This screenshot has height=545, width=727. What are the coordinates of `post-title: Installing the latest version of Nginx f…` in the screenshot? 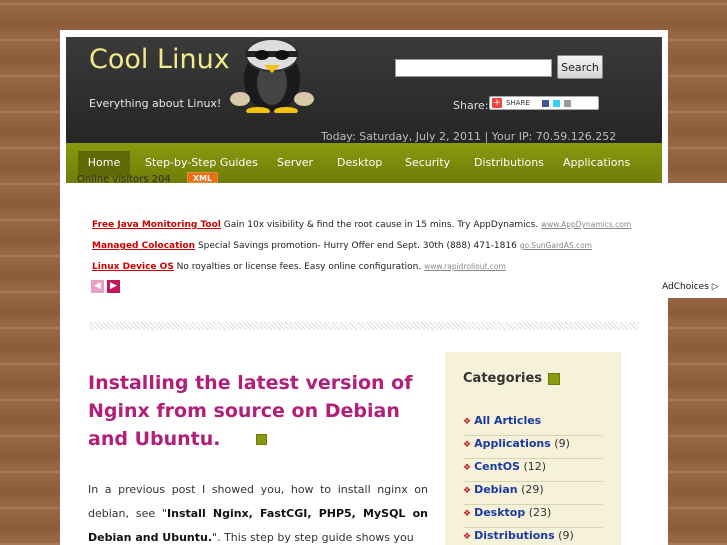 It's located at (253, 411).